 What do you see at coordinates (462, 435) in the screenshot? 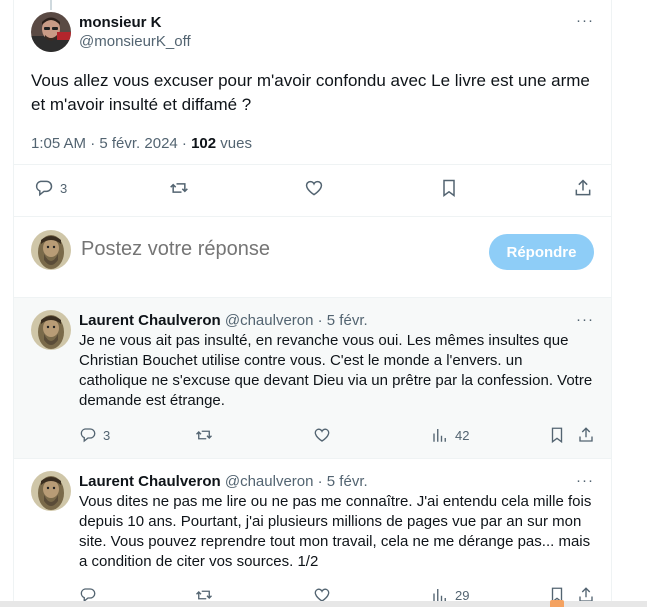
I see `views-count: 42` at bounding box center [462, 435].